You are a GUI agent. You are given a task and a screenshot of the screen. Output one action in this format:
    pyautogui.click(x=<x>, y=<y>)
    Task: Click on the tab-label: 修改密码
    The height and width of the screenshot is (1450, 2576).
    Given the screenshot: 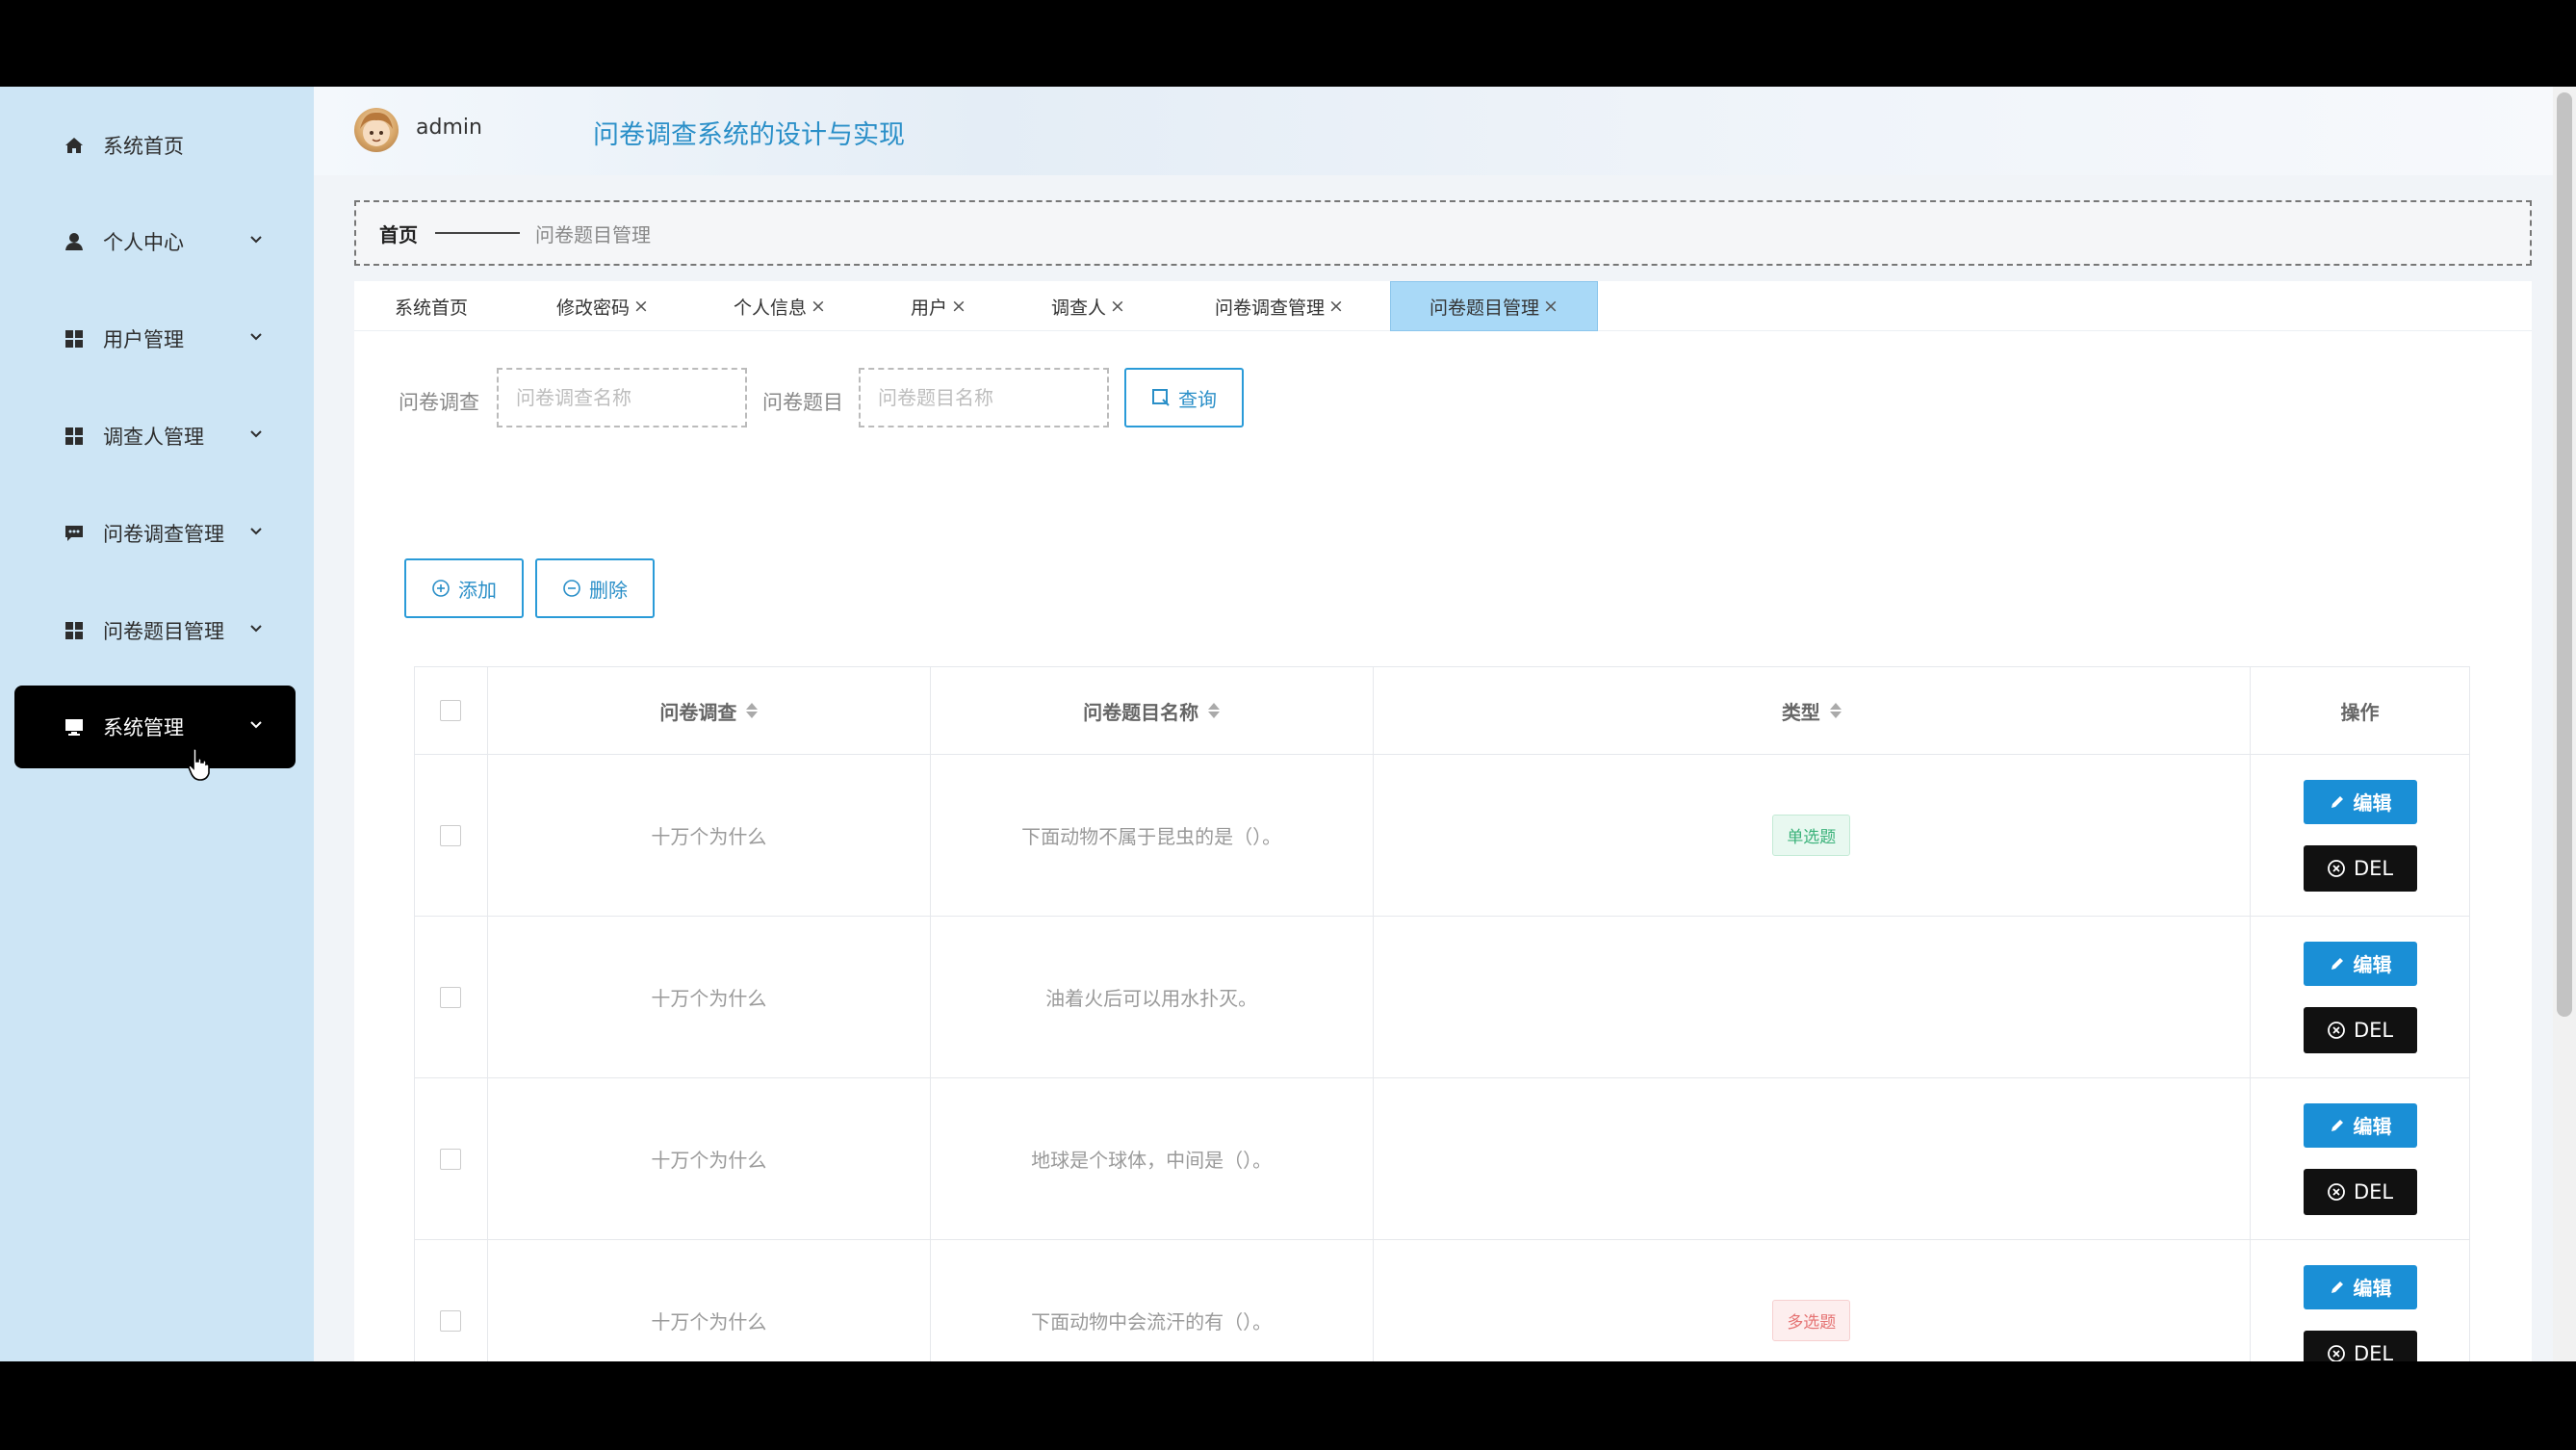 What is the action you would take?
    pyautogui.click(x=594, y=308)
    